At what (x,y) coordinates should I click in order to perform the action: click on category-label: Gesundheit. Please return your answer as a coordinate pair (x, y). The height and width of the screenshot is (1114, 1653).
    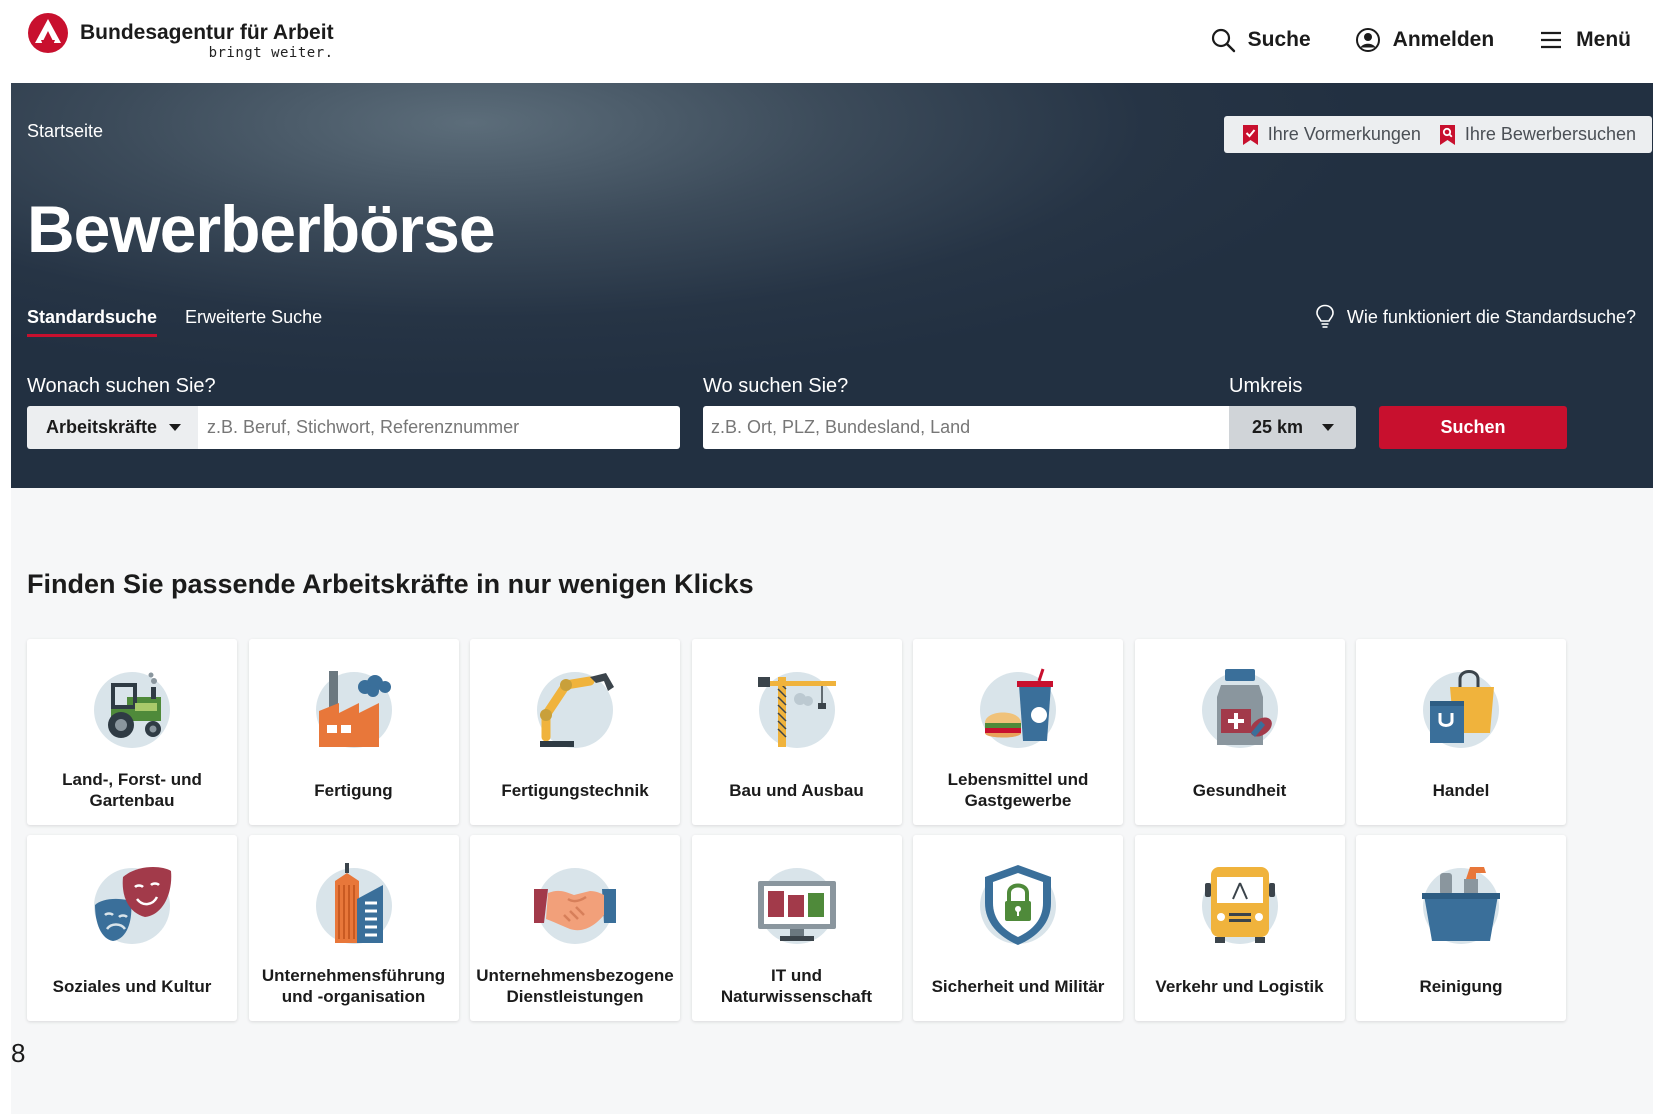
    Looking at the image, I should click on (1239, 790).